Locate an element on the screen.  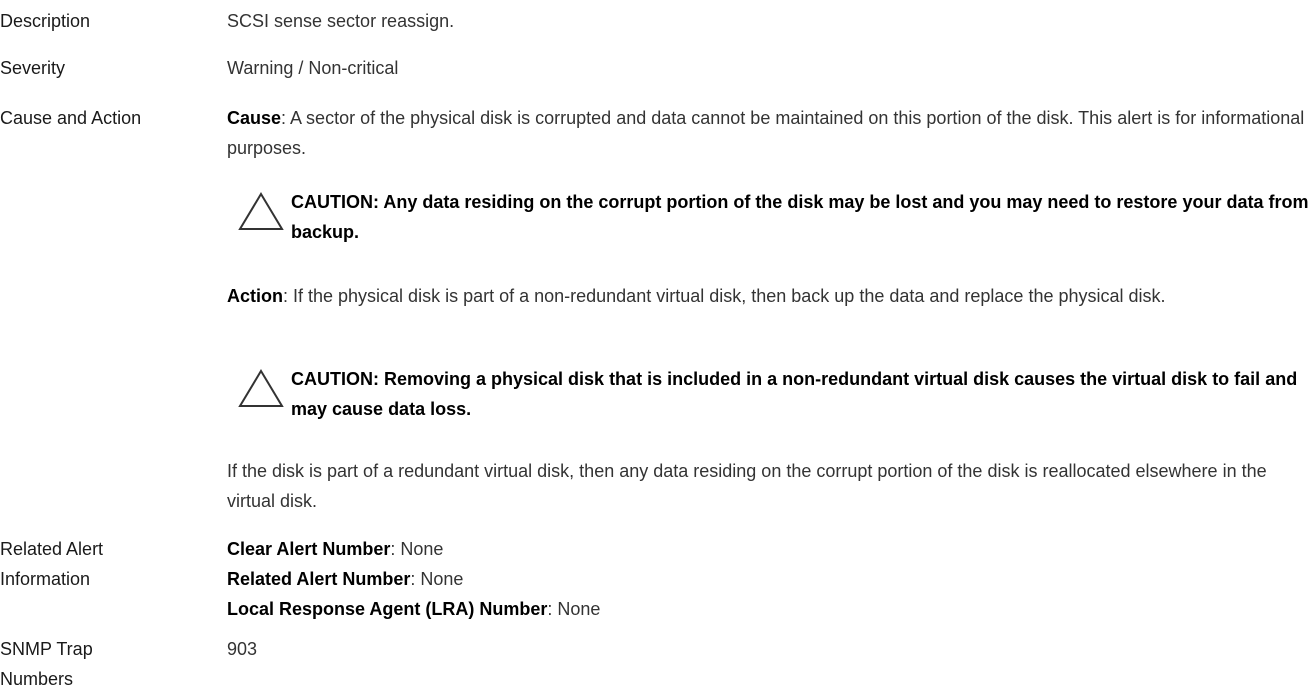
cause-action-label: Cause and Action is located at coordinates (71, 118).